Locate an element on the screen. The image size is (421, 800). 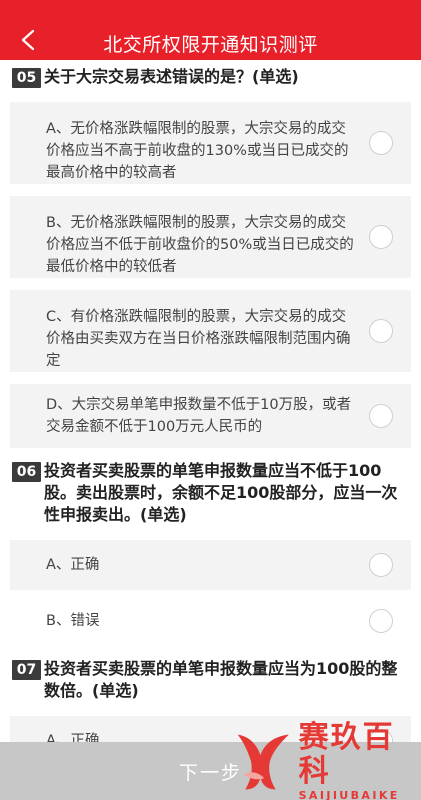
option-06-a: A、正确 is located at coordinates (210, 565).